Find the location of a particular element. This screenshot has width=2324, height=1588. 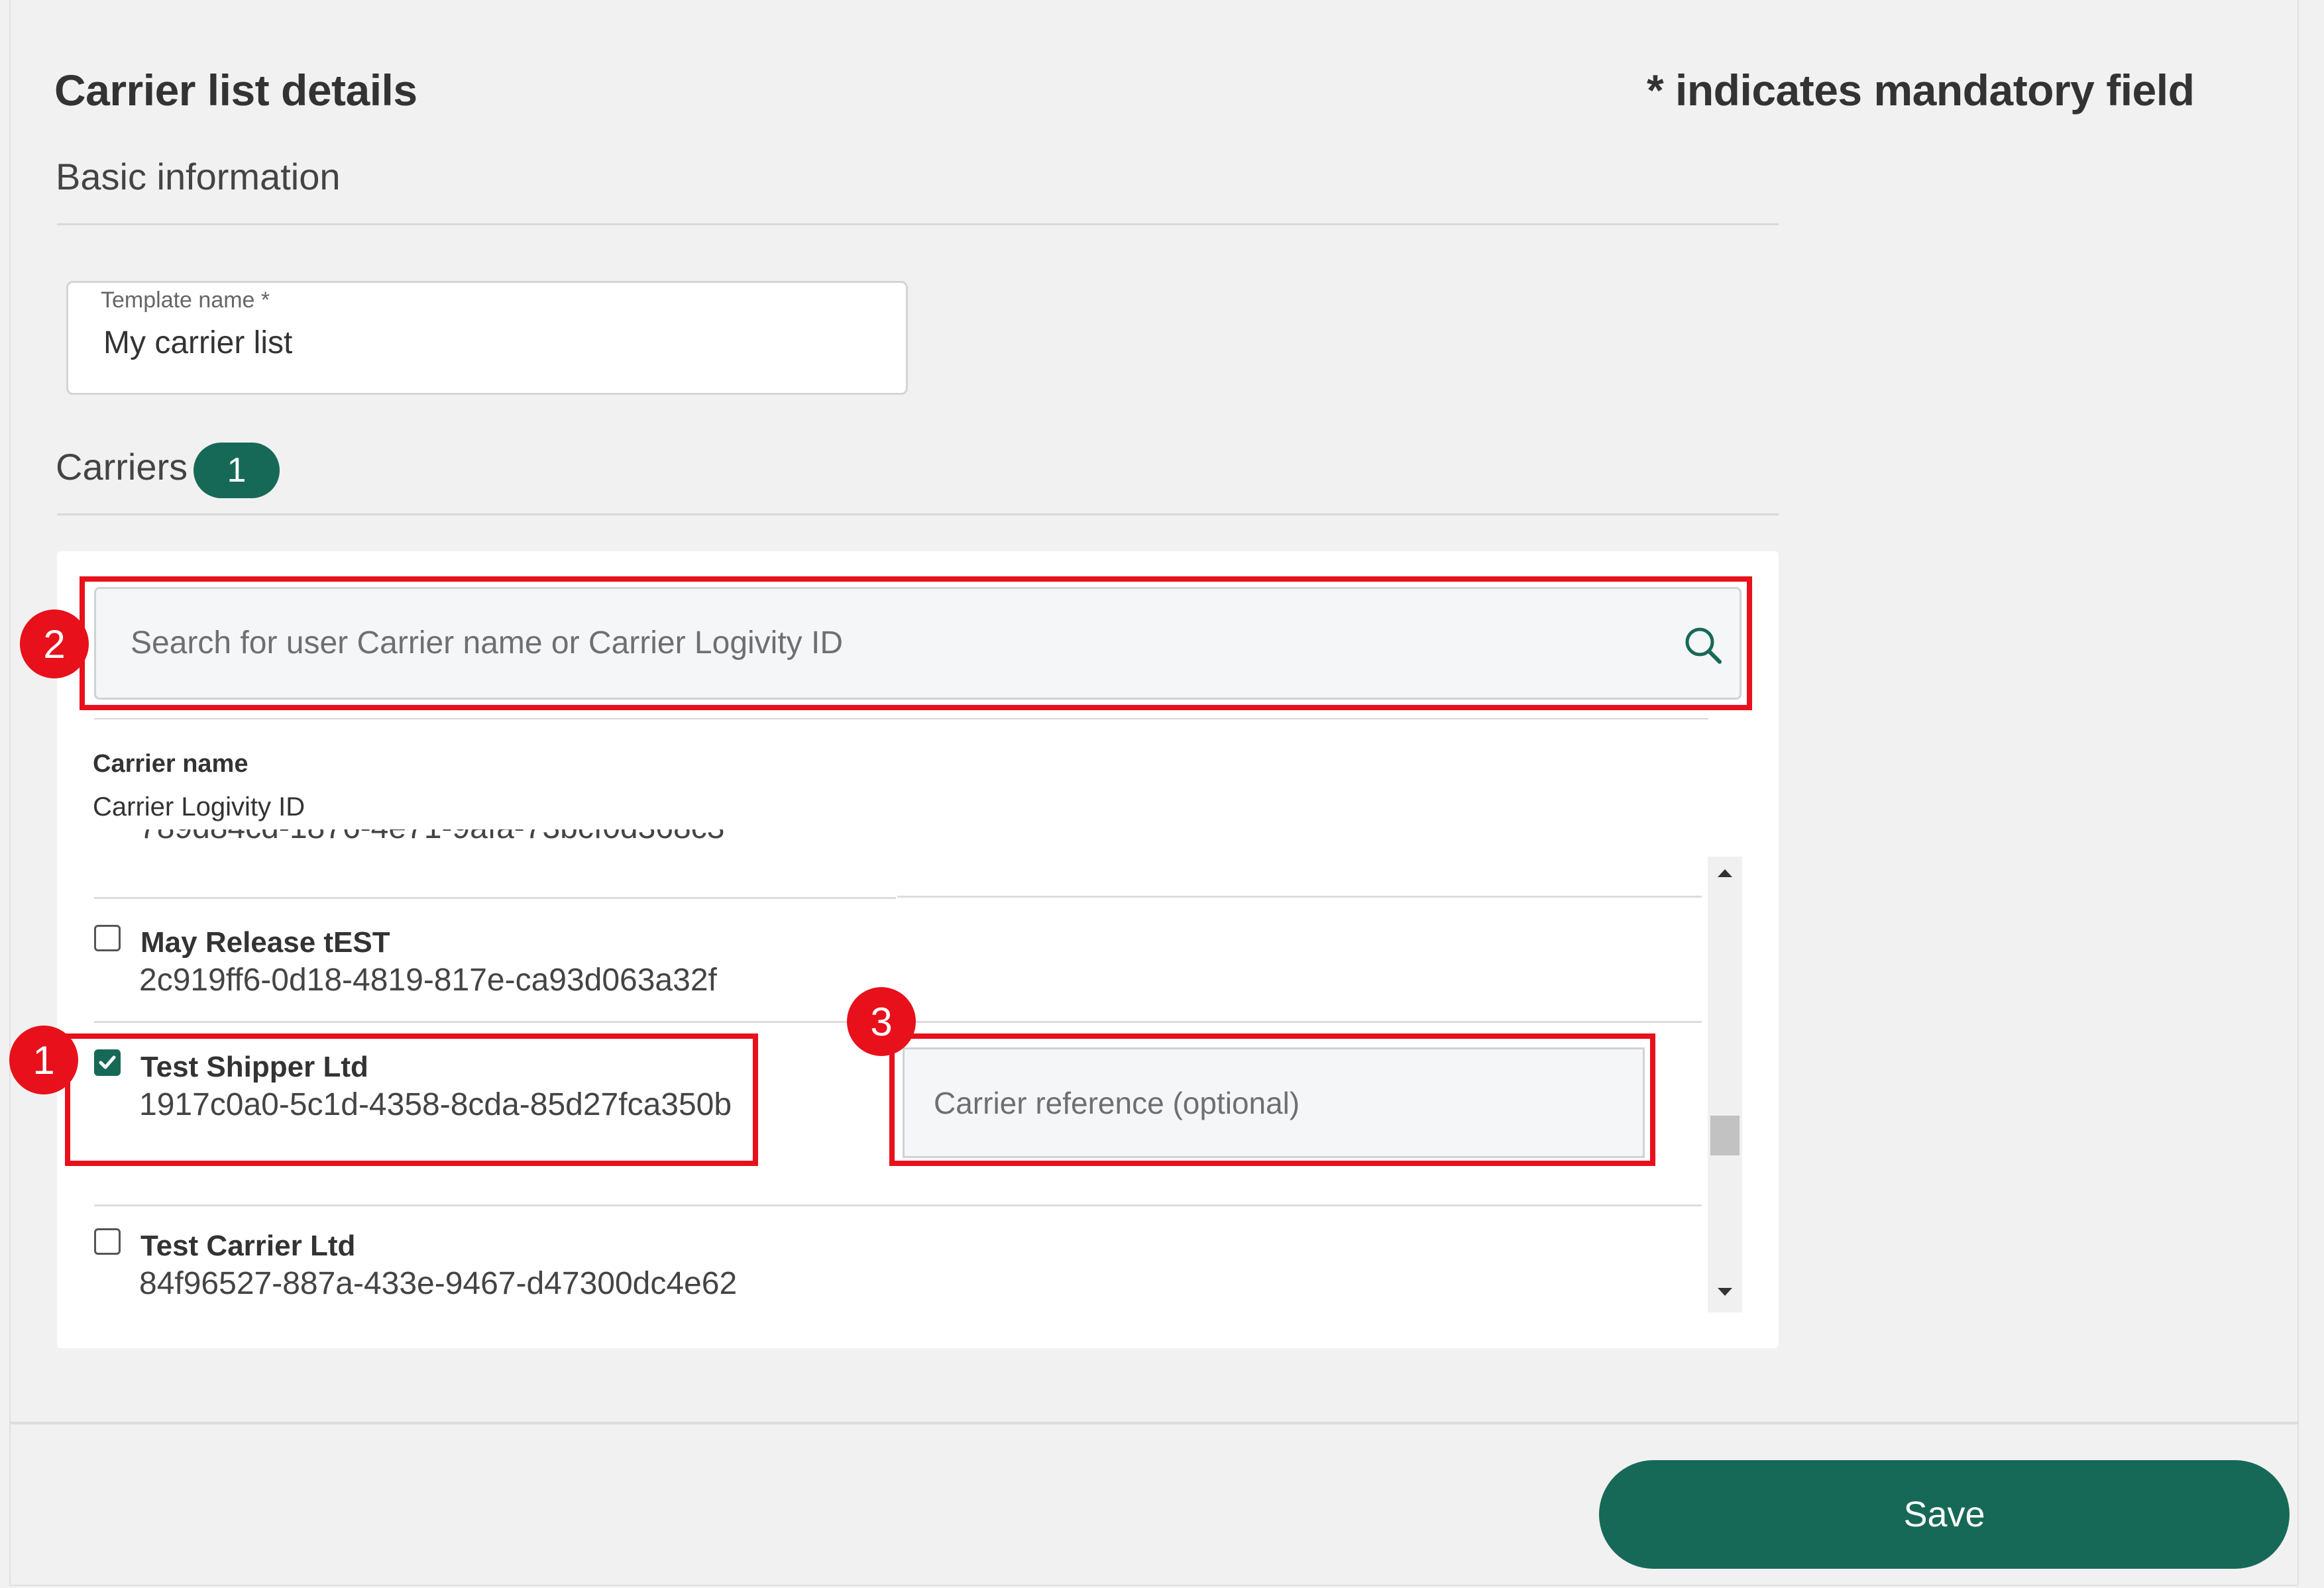

column-header-carrier-name: Carrier name is located at coordinates (171, 764).